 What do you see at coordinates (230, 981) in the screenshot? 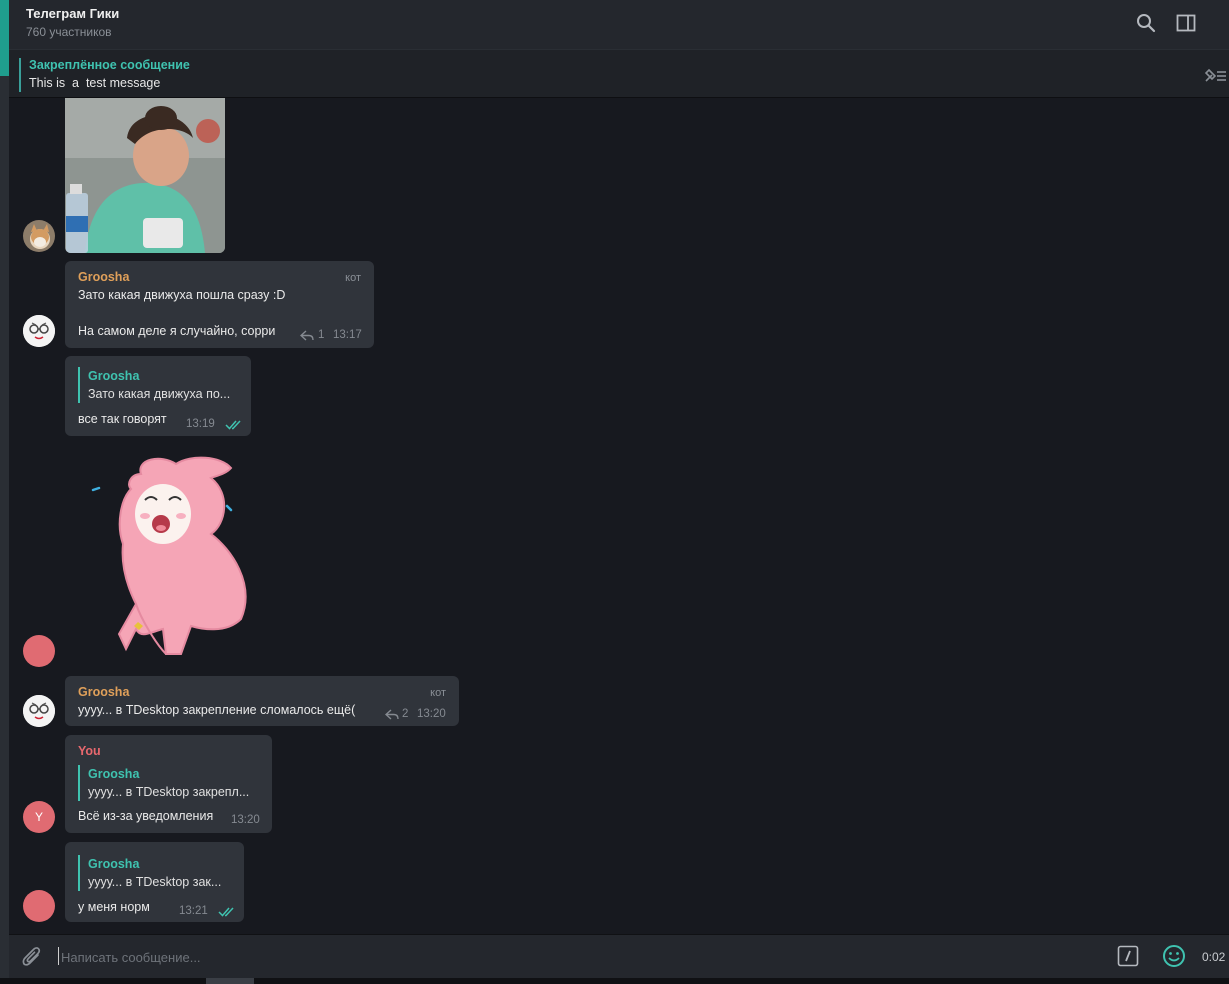
I see `scrollbar-thumb` at bounding box center [230, 981].